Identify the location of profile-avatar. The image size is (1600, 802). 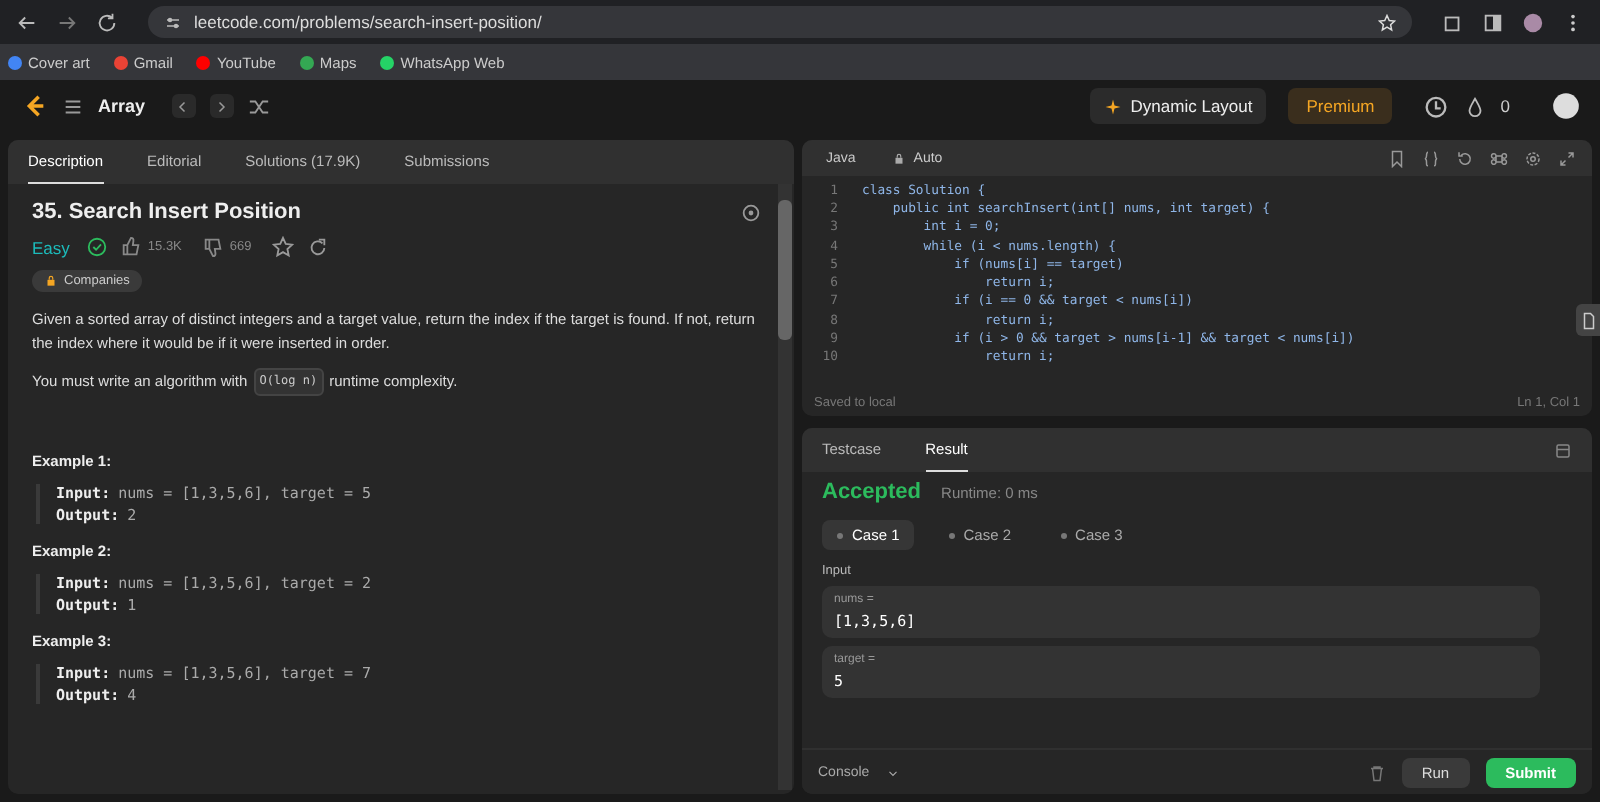
(1533, 22).